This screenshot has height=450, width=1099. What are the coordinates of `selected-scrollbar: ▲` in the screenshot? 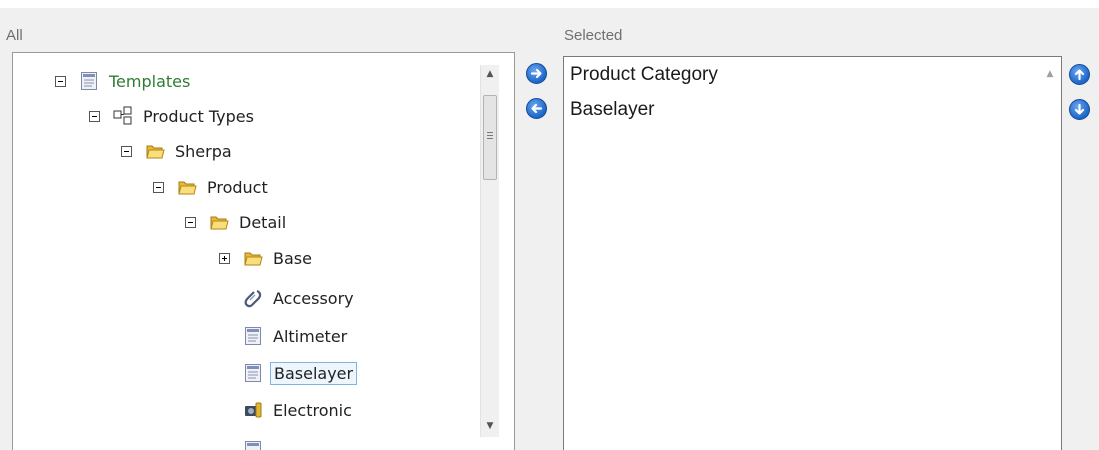 It's located at (1050, 253).